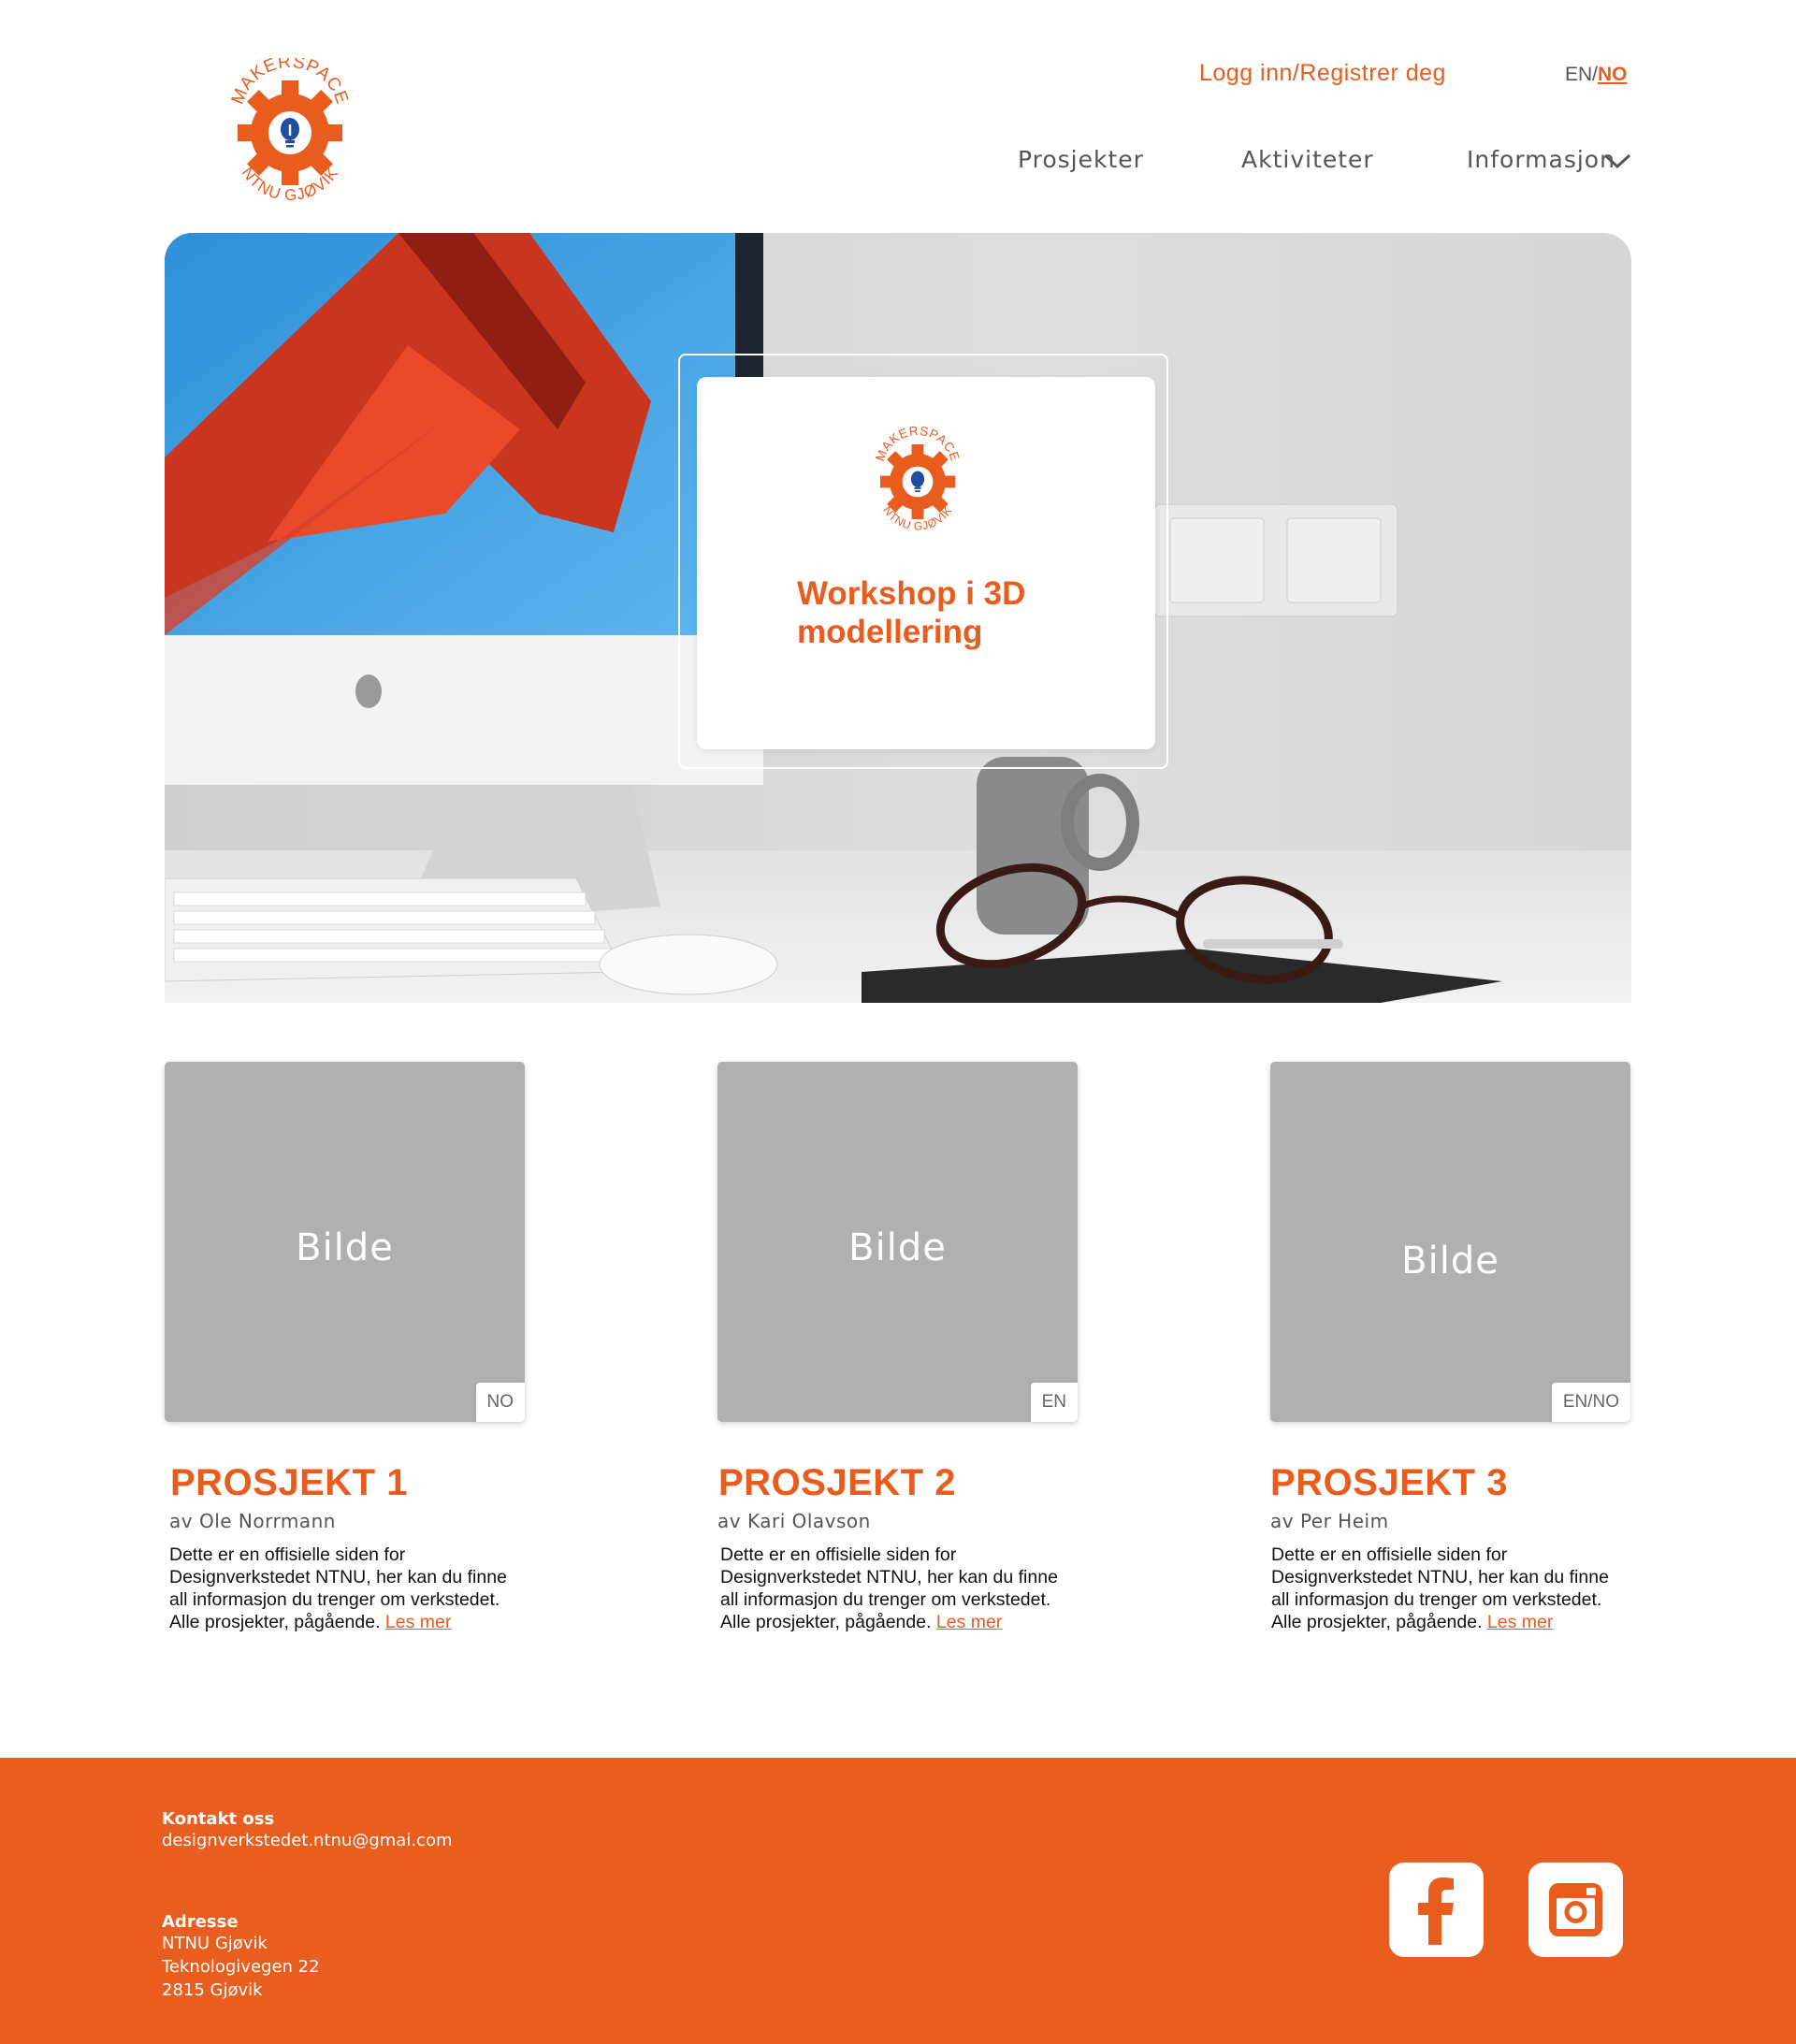 The width and height of the screenshot is (1796, 2044). What do you see at coordinates (500, 1402) in the screenshot?
I see `language-tag: NO` at bounding box center [500, 1402].